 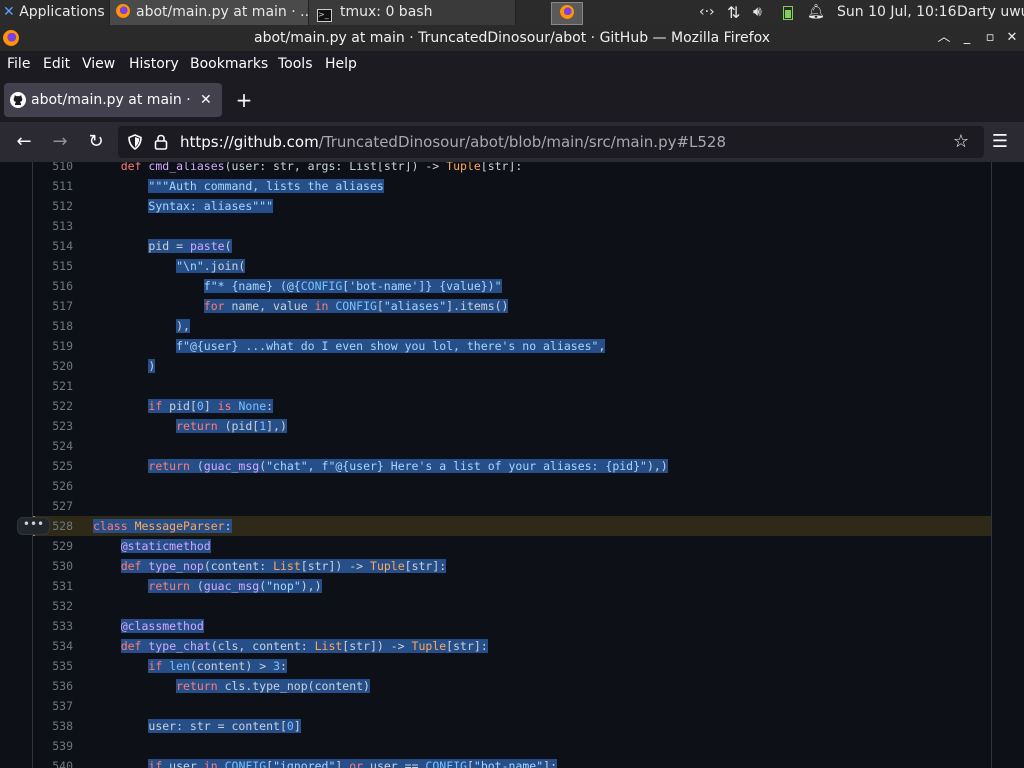 I want to click on line-number: 513, so click(x=53, y=226).